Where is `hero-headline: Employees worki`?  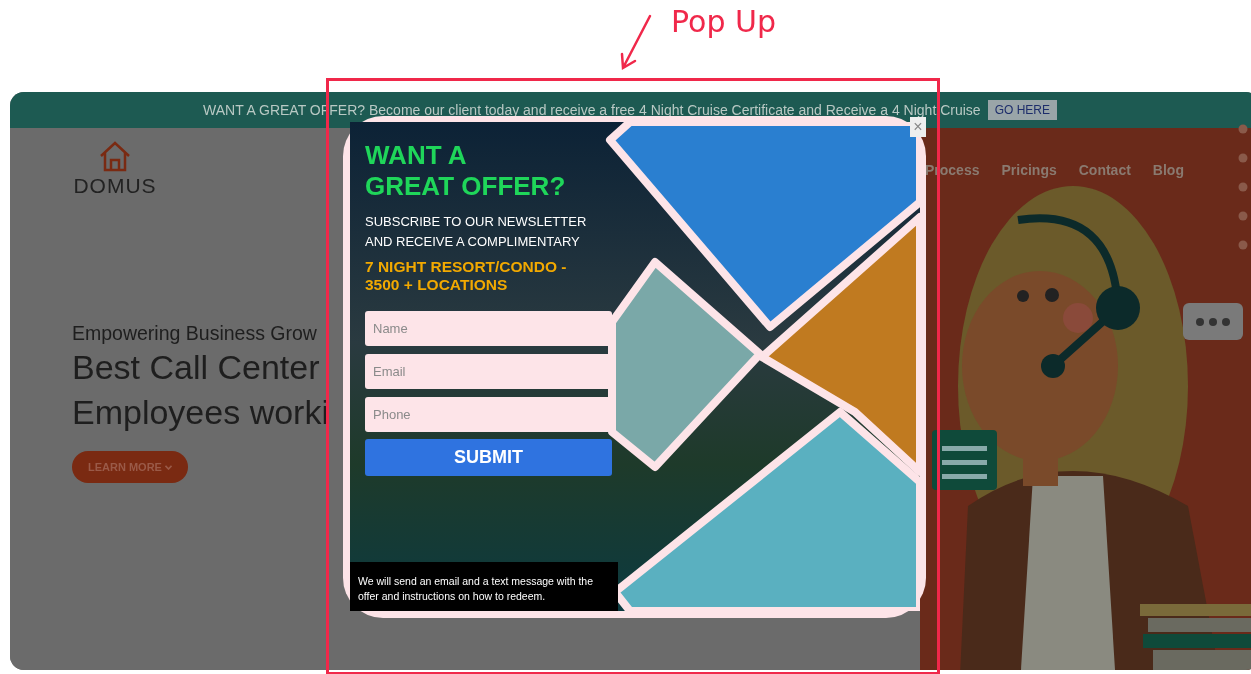
hero-headline: Employees worki is located at coordinates (200, 412).